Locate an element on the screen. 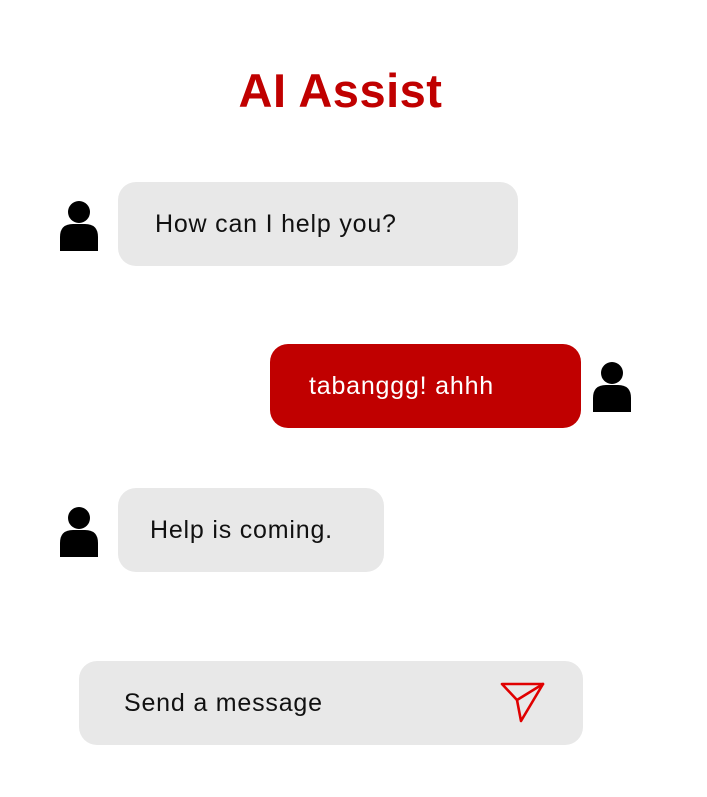 Image resolution: width=707 pixels, height=797 pixels. user-avatar-person-icon is located at coordinates (612, 386).